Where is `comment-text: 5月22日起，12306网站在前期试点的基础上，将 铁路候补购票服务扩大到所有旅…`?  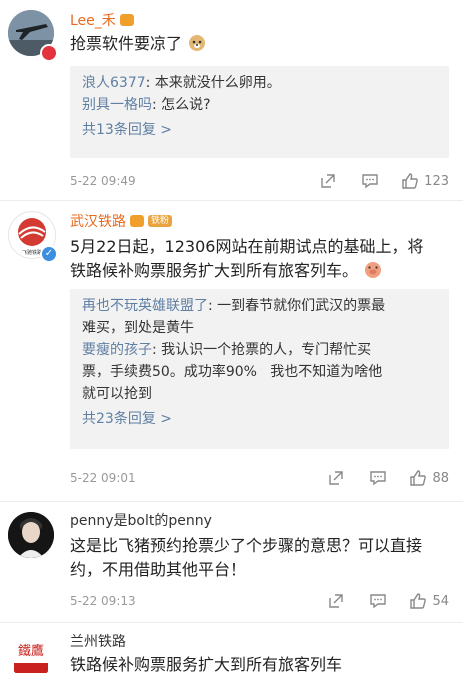 comment-text: 5月22日起，12306网站在前期试点的基础上，将 铁路候补购票服务扩大到所有旅… is located at coordinates (259, 259).